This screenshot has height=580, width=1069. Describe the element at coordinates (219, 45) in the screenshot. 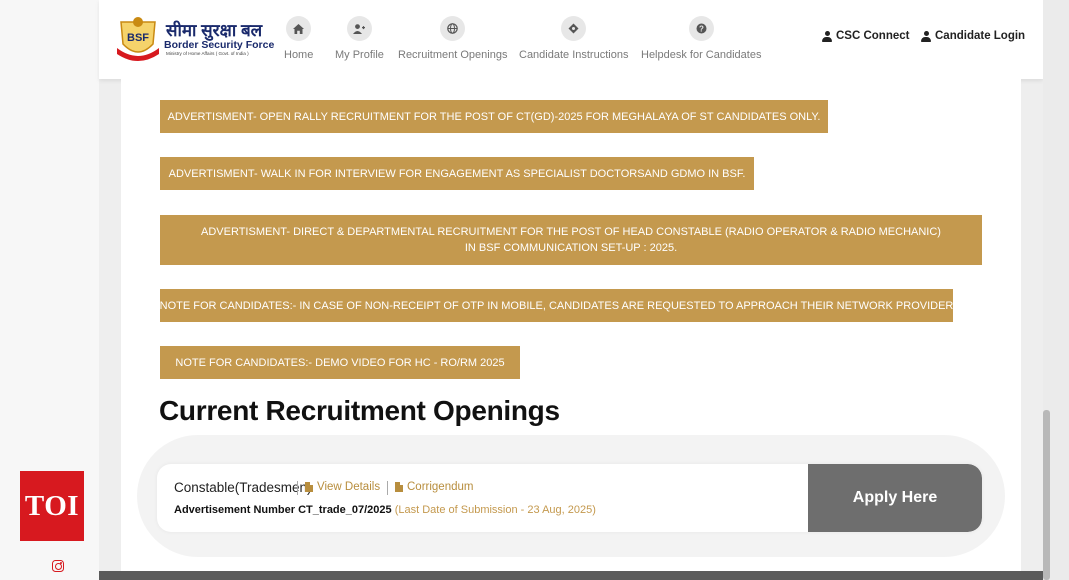

I see `logo-english-text: Border Security Force` at that location.